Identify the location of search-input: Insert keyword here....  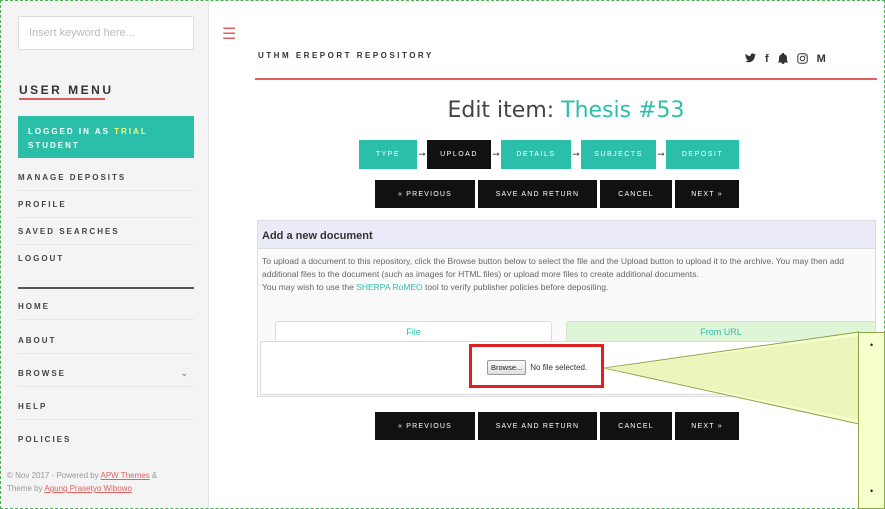
(106, 33).